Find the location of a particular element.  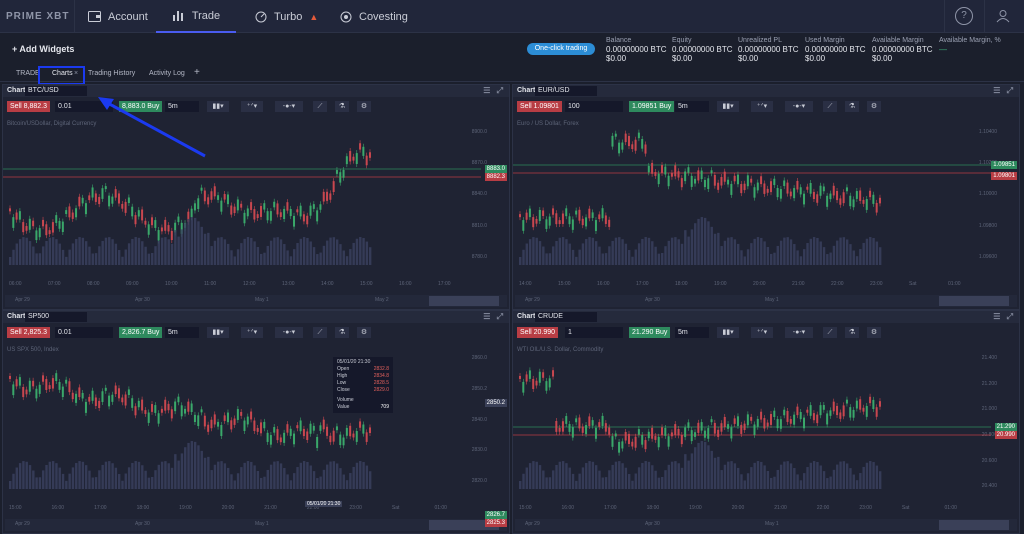

annotation-arrow is located at coordinates (152, 127).